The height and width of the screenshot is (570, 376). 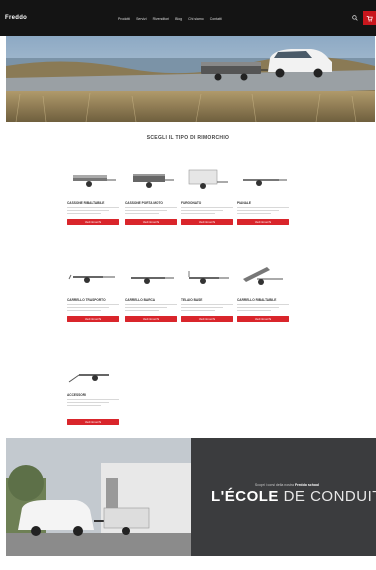 I want to click on nav-item-rivenditori: Rivenditori, so click(x=161, y=19).